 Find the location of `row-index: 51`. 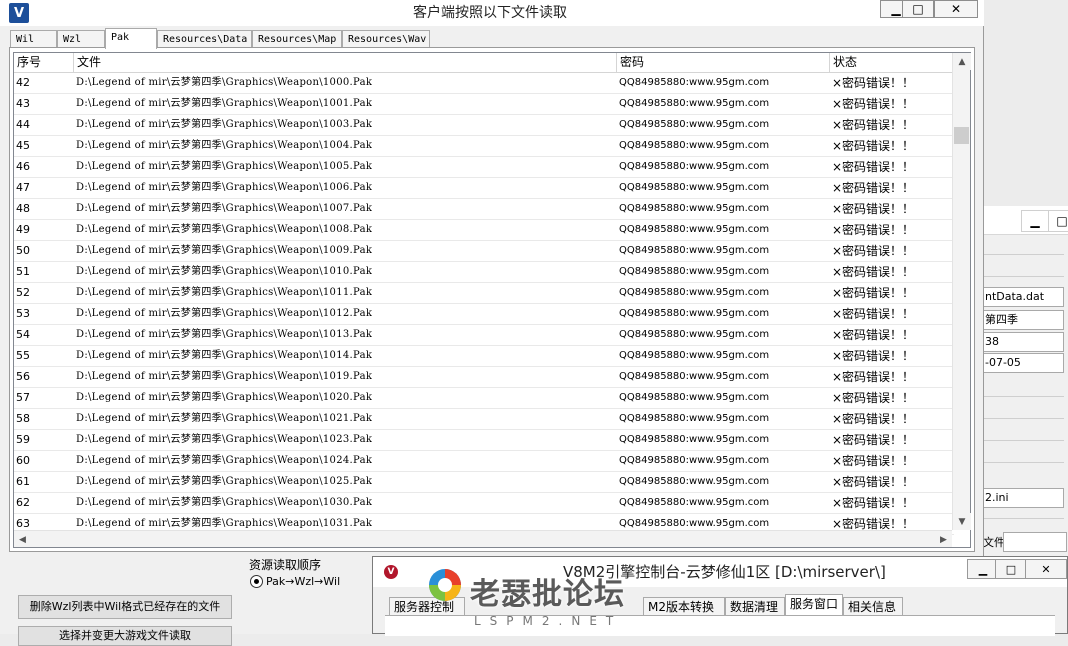

row-index: 51 is located at coordinates (23, 271).